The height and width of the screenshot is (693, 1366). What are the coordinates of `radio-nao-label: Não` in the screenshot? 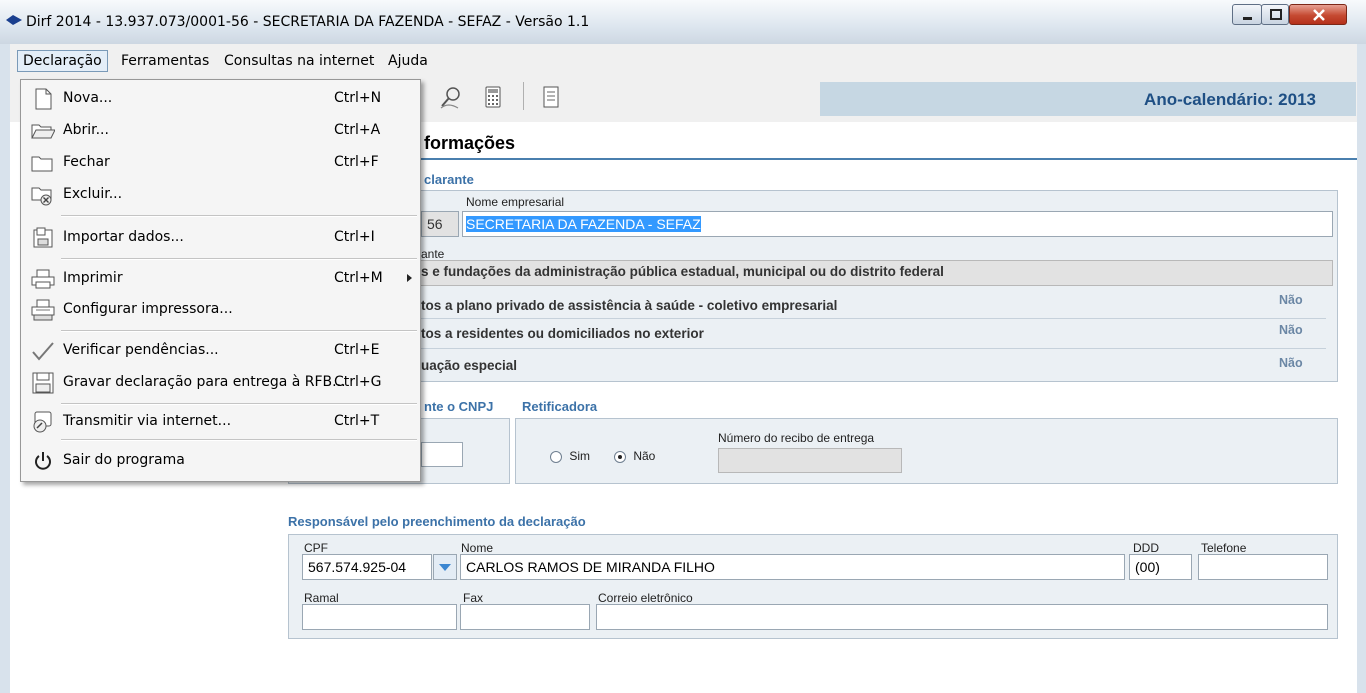 It's located at (644, 456).